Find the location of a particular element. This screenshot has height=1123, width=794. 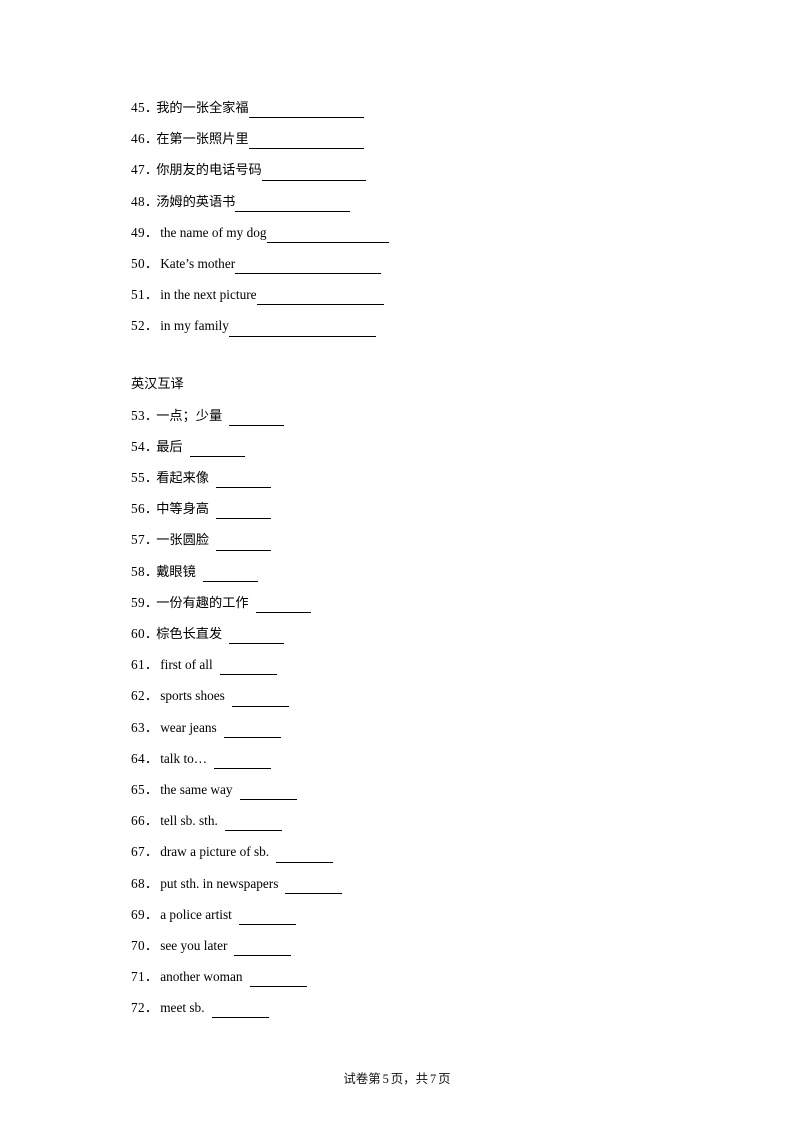

question-row: 65the same way is located at coordinates (401, 789).